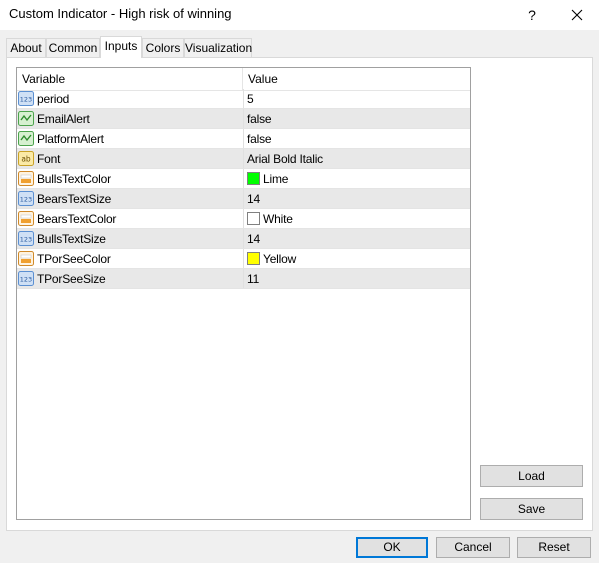  I want to click on column-header-value: Value, so click(263, 79).